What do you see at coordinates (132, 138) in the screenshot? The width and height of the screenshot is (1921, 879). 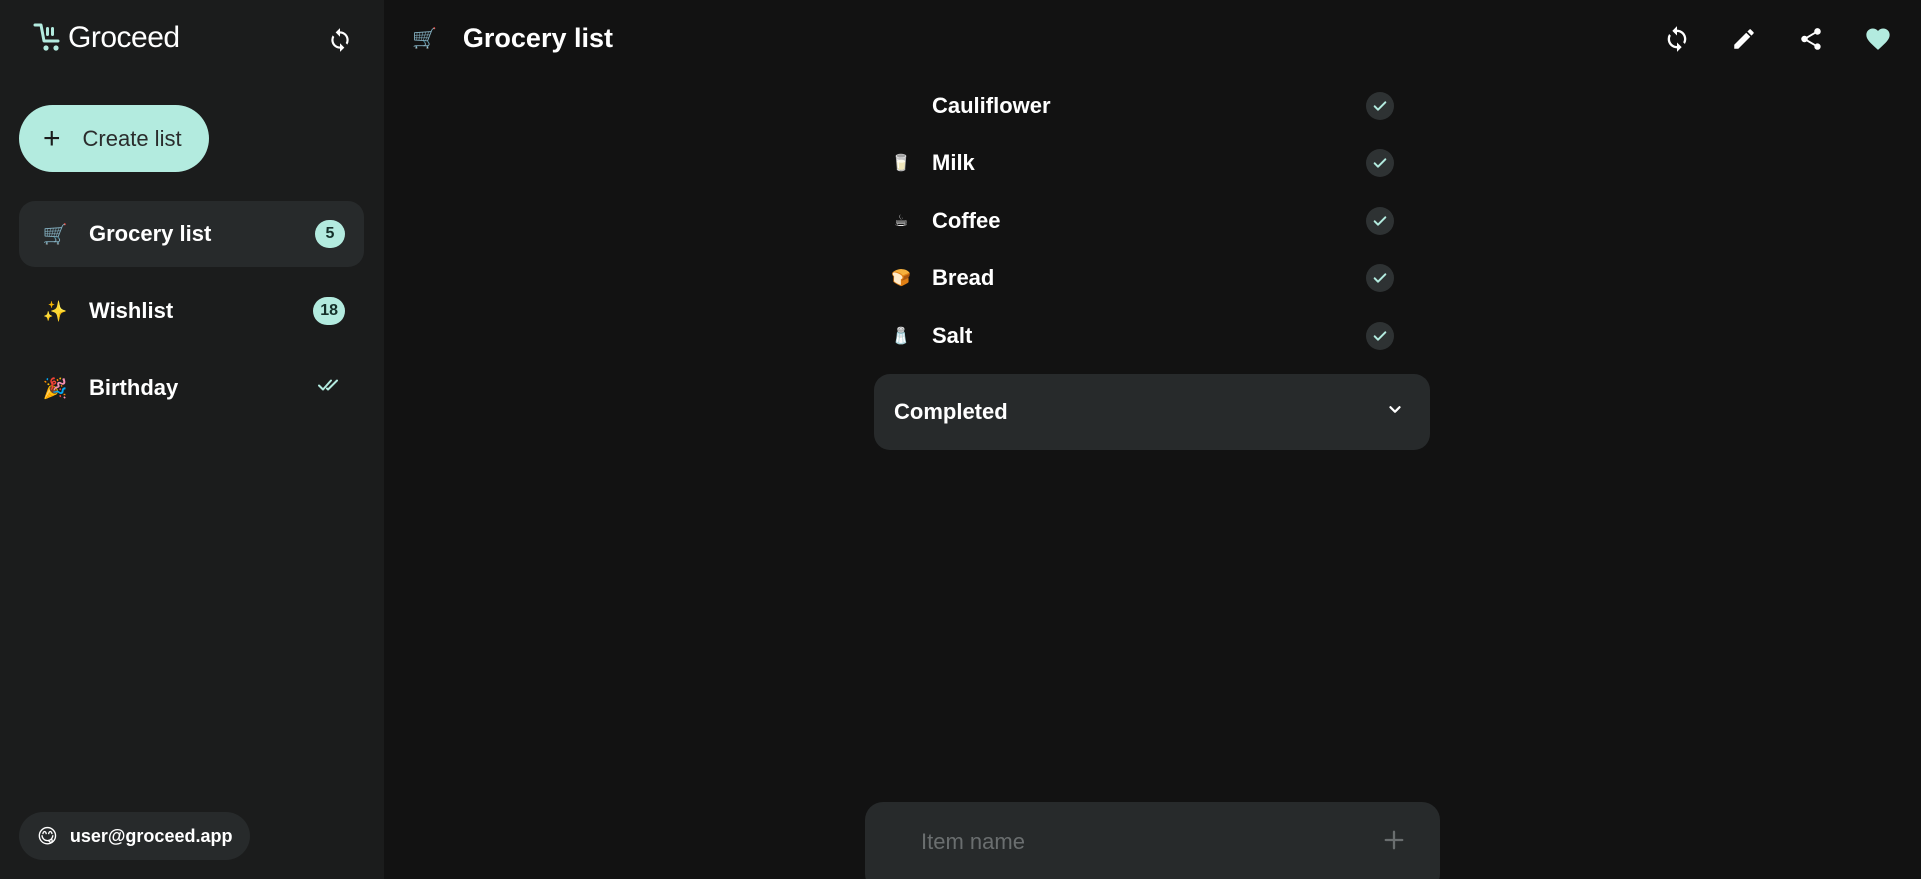 I see `create-list-label: Create list` at bounding box center [132, 138].